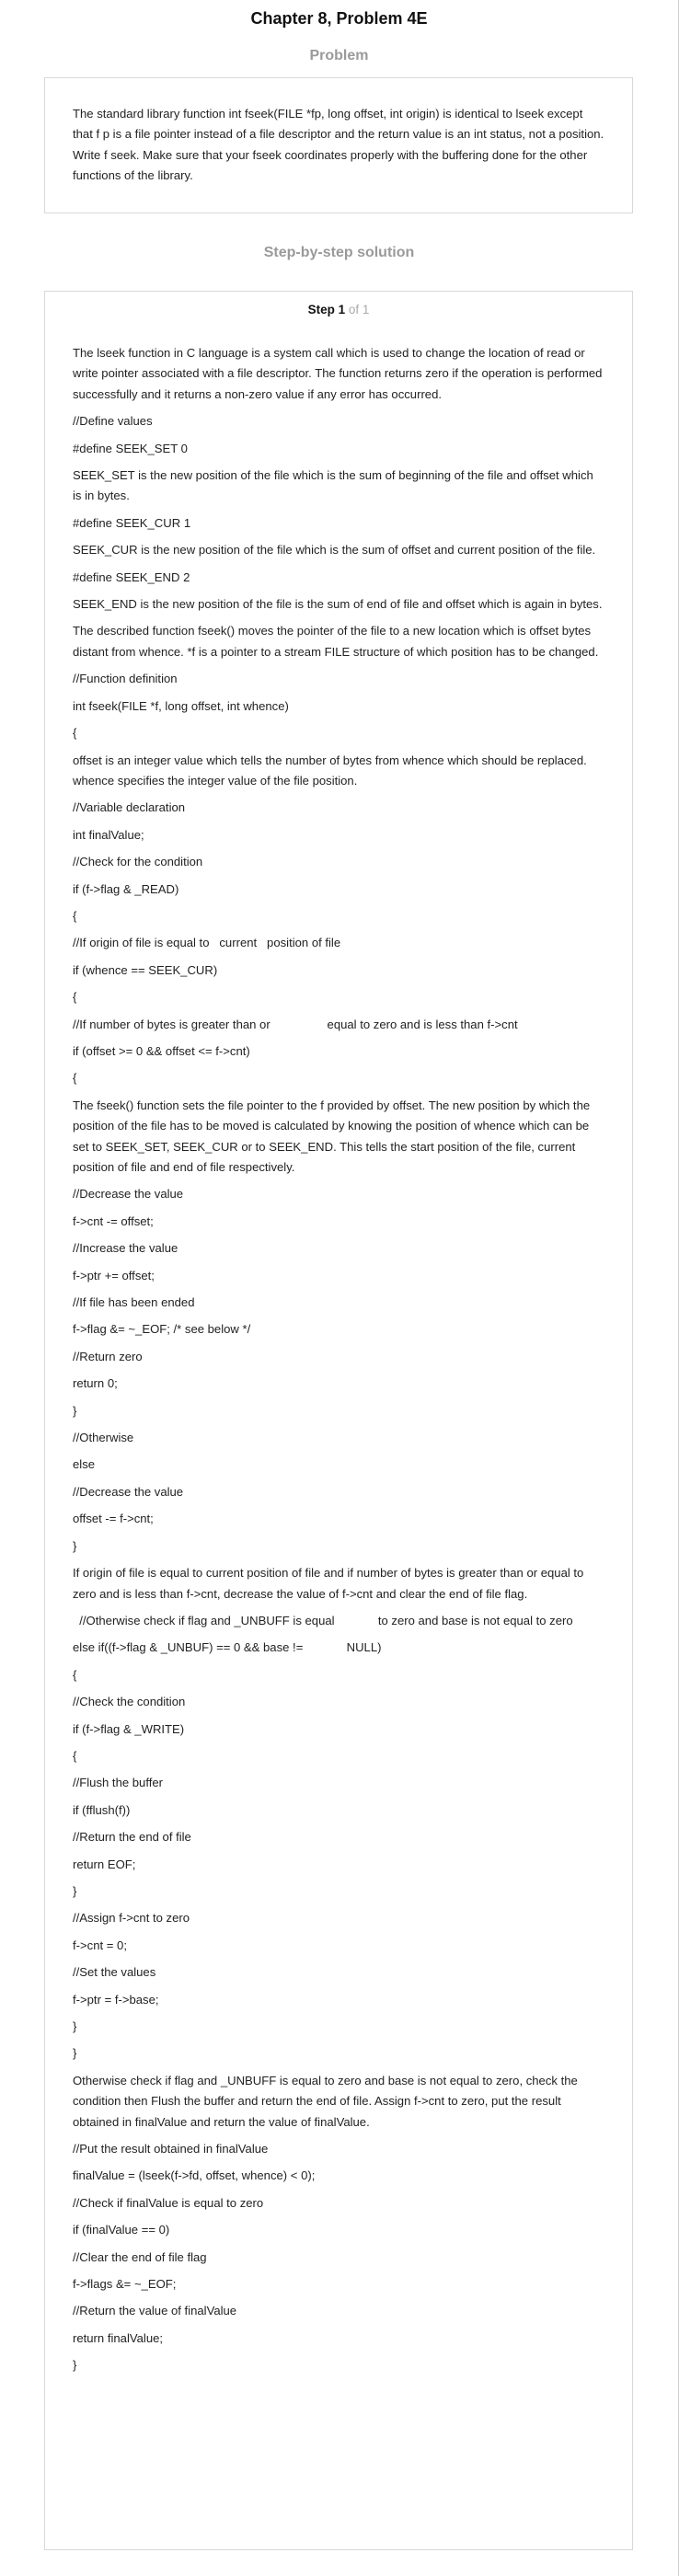 The height and width of the screenshot is (2576, 679). Describe the element at coordinates (131, 1918) in the screenshot. I see `solution-line: //Assign f->cnt to zero` at that location.